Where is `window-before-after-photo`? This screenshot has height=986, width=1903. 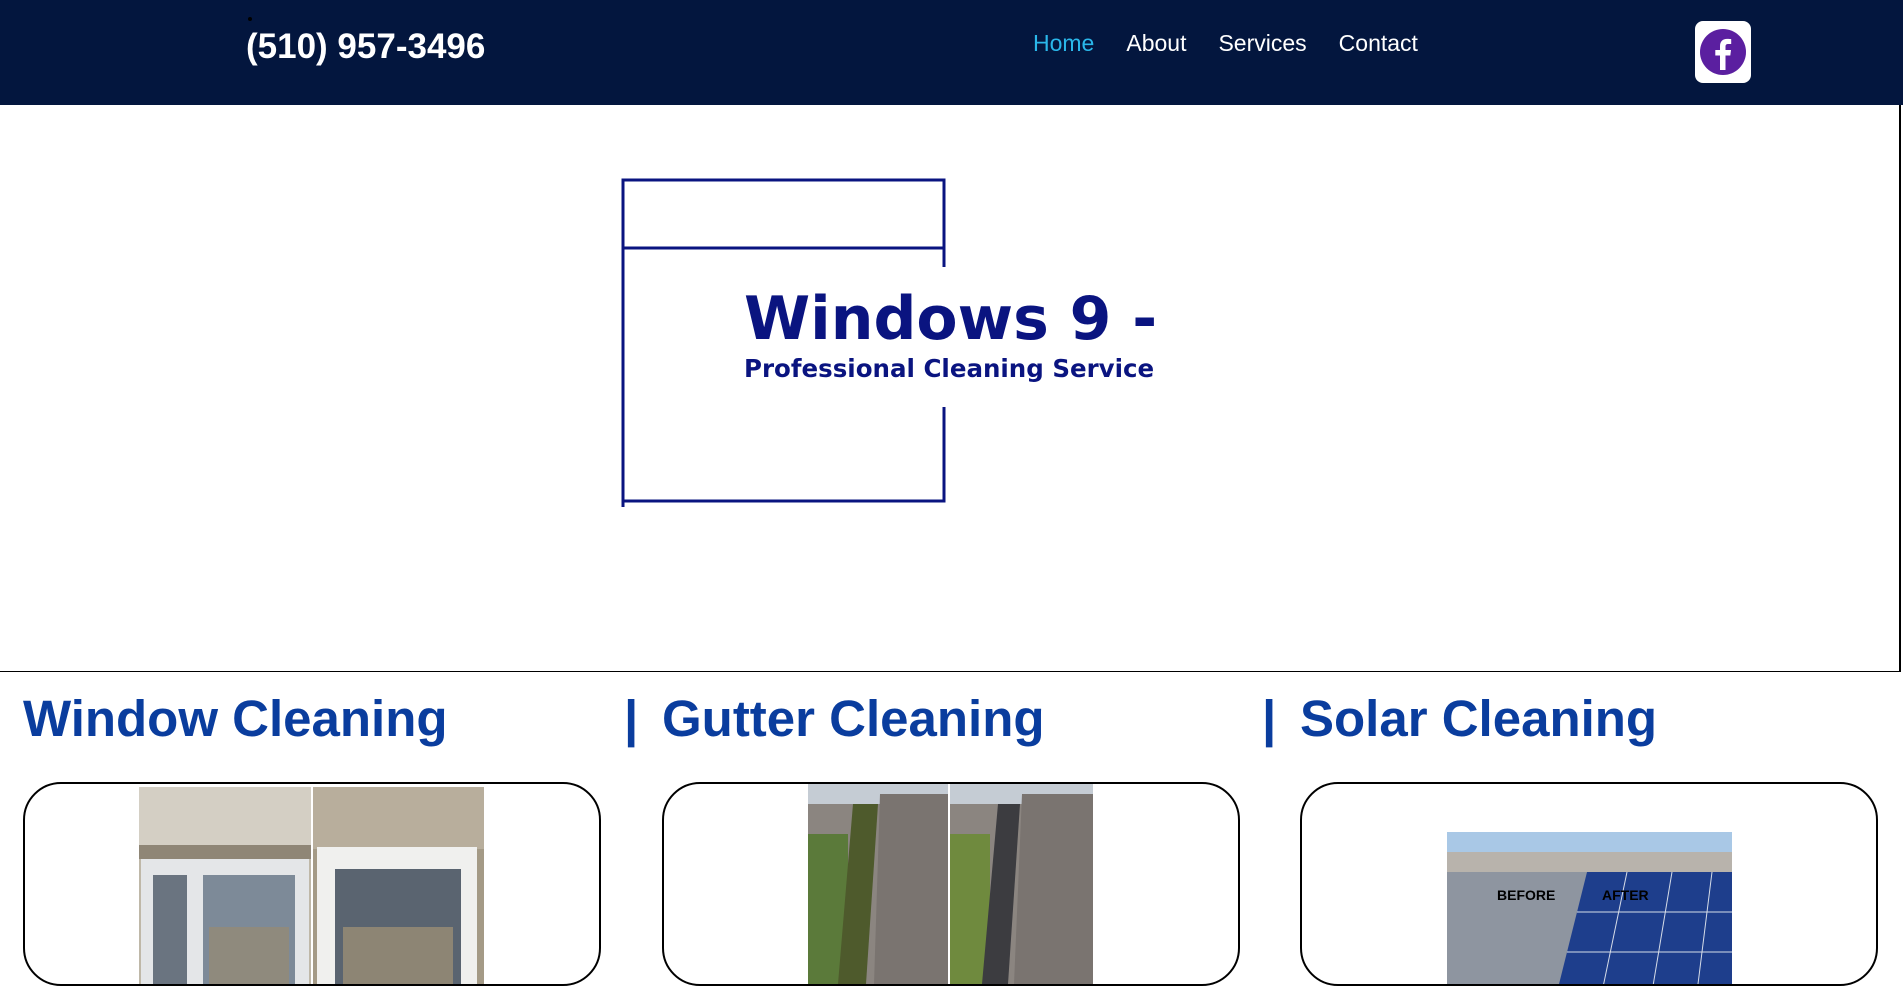
window-before-after-photo is located at coordinates (311, 885).